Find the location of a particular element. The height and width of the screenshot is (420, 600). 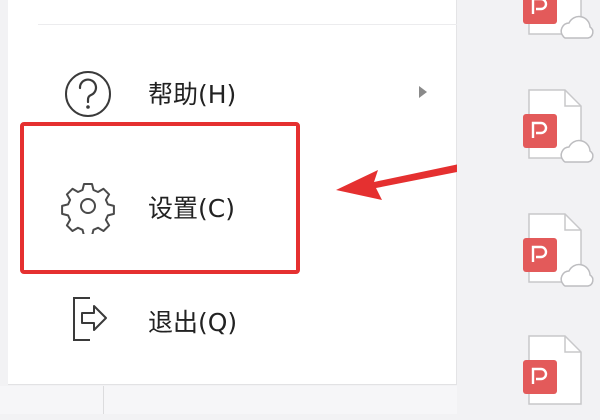

menu-divider is located at coordinates (251, 24).